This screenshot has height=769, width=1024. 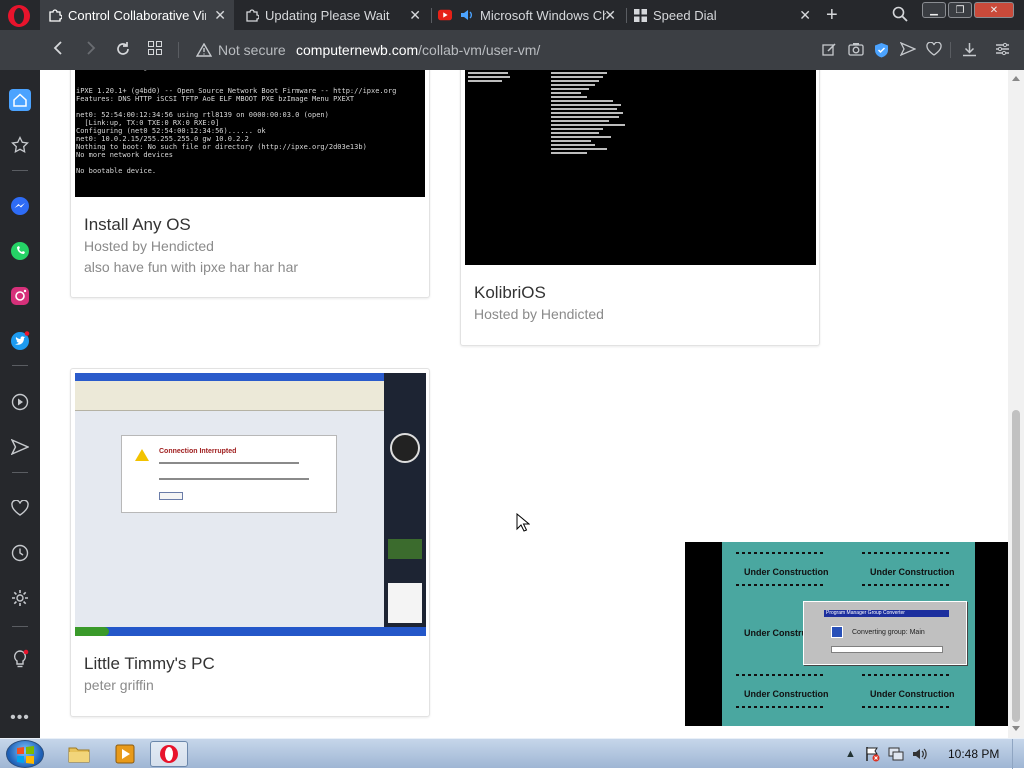 I want to click on scroll-up-arrow-icon, so click(x=1016, y=78).